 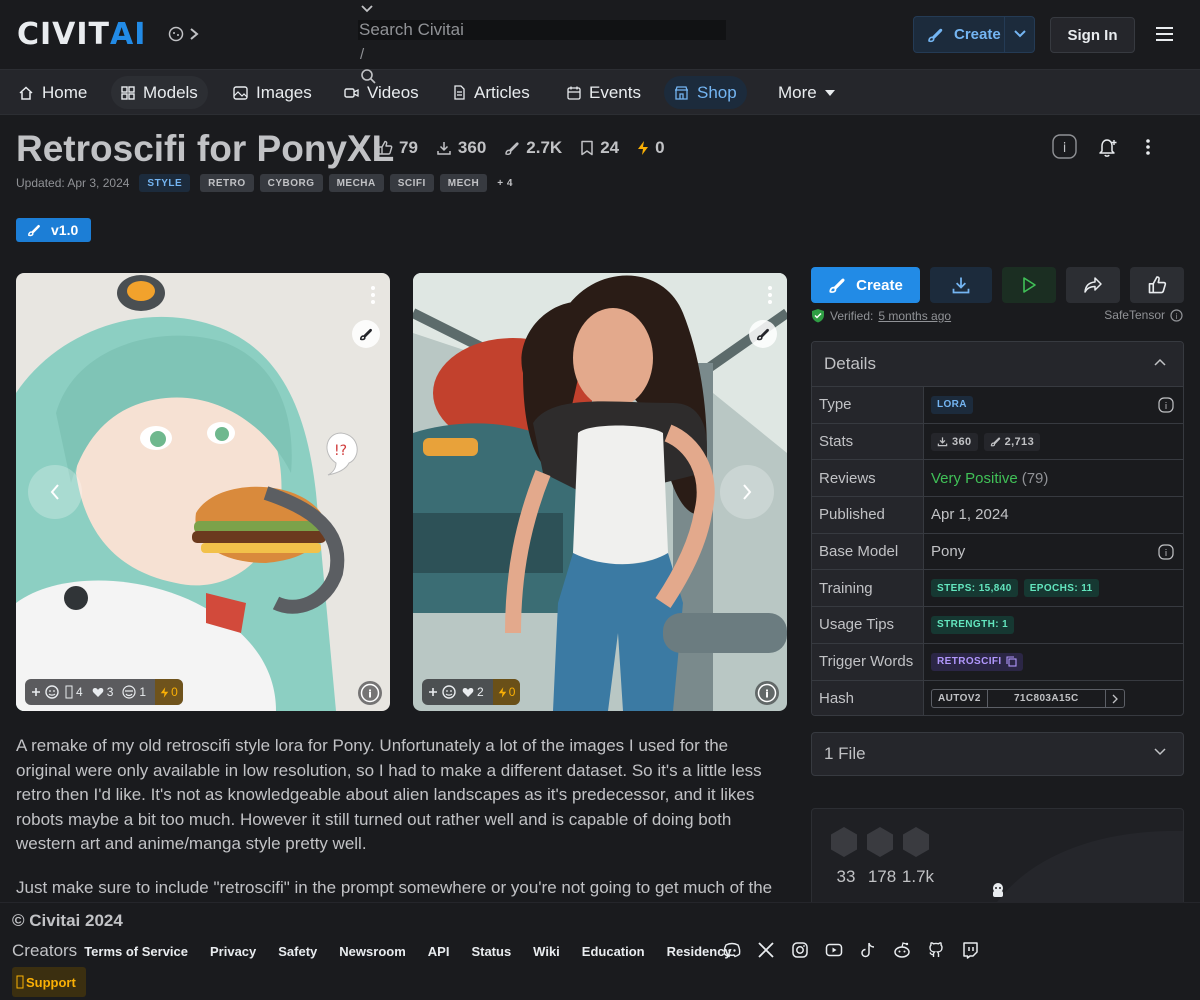 What do you see at coordinates (1029, 285) in the screenshot?
I see `run-button` at bounding box center [1029, 285].